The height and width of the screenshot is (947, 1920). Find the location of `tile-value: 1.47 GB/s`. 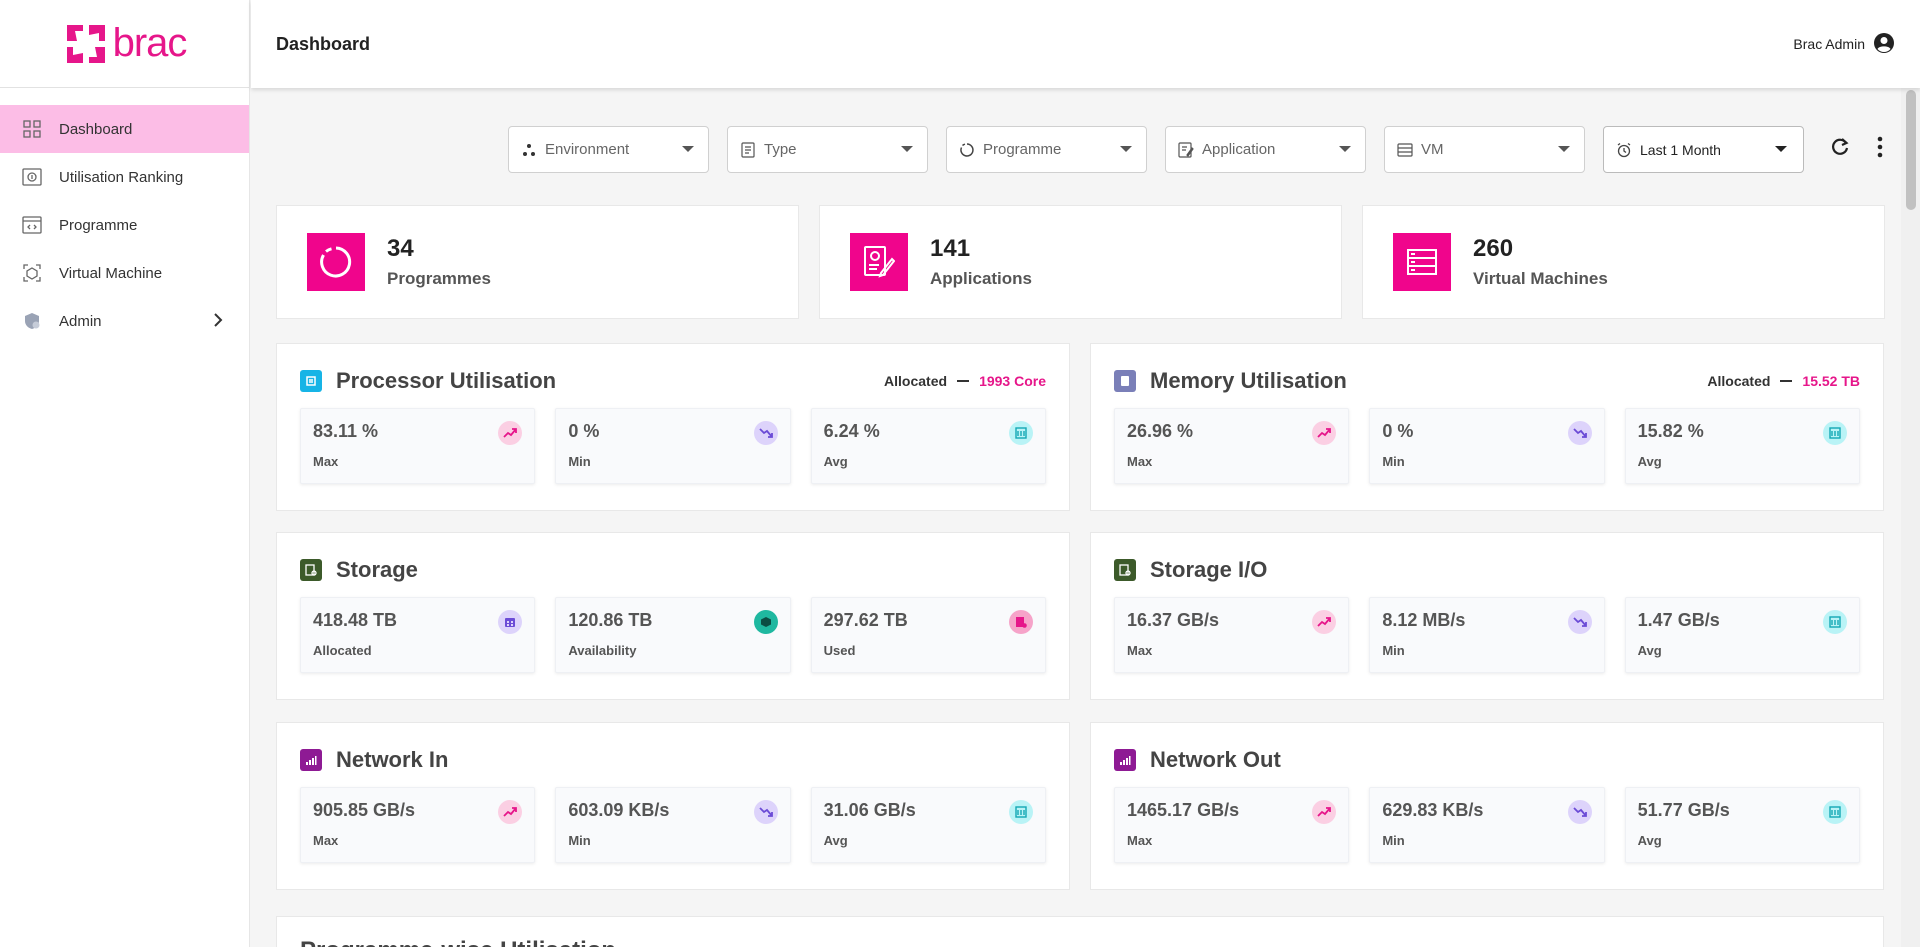

tile-value: 1.47 GB/s is located at coordinates (1678, 620).